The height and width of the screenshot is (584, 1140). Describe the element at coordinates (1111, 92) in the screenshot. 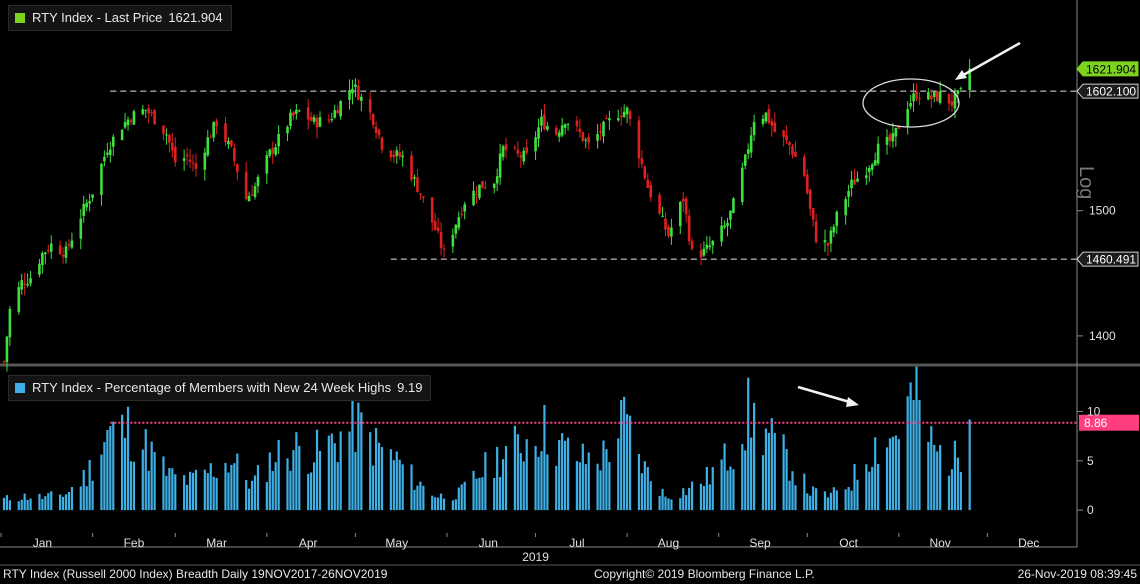

I see `price-tag-label: 1602.100` at that location.